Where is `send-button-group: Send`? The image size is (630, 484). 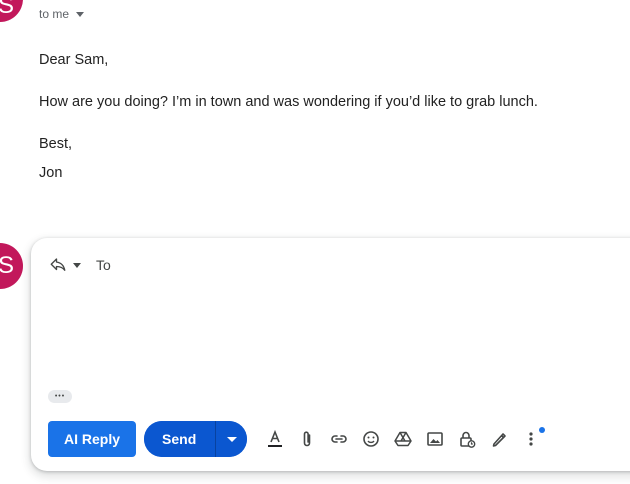 send-button-group: Send is located at coordinates (196, 439).